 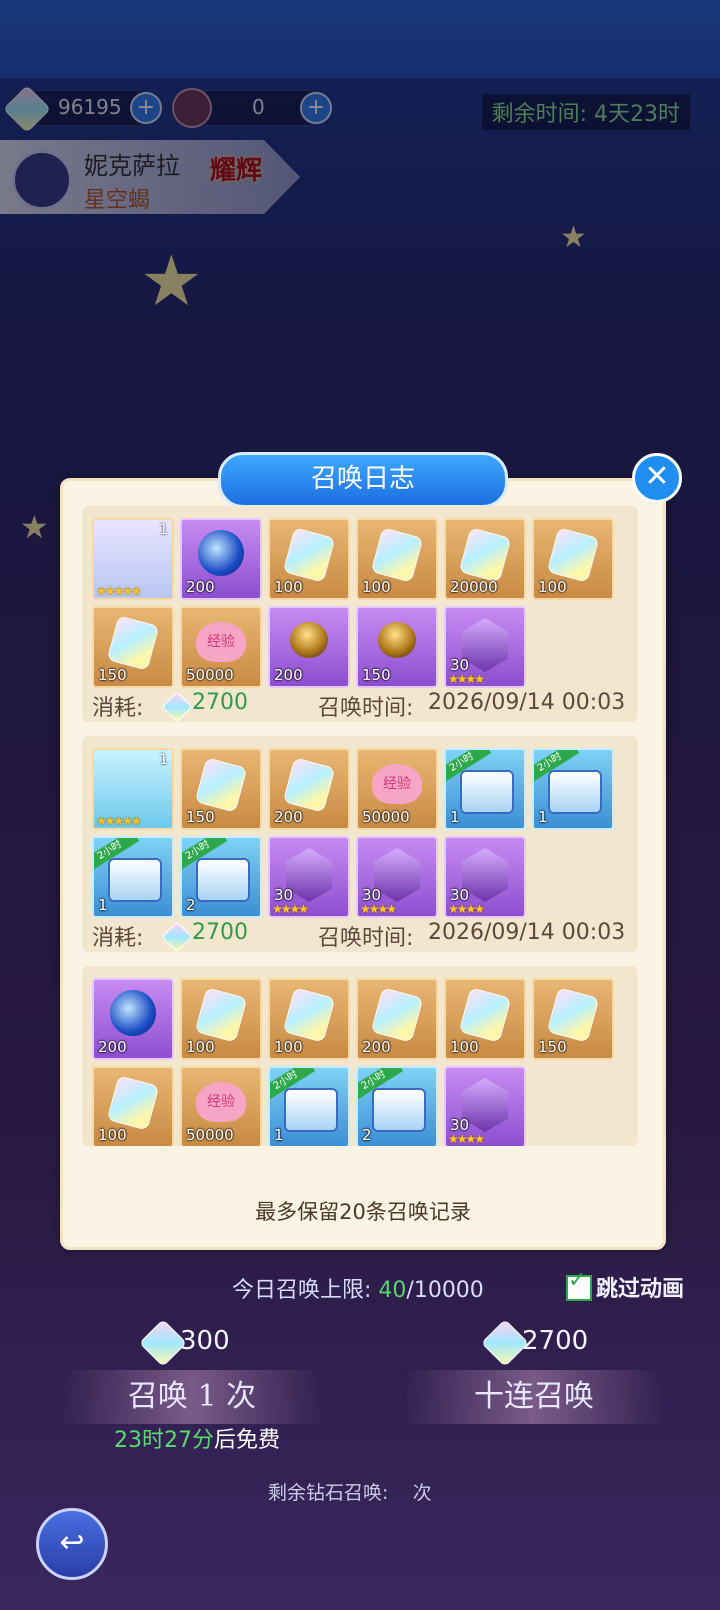 I want to click on free-timer-value: 23时27分, so click(x=164, y=1440).